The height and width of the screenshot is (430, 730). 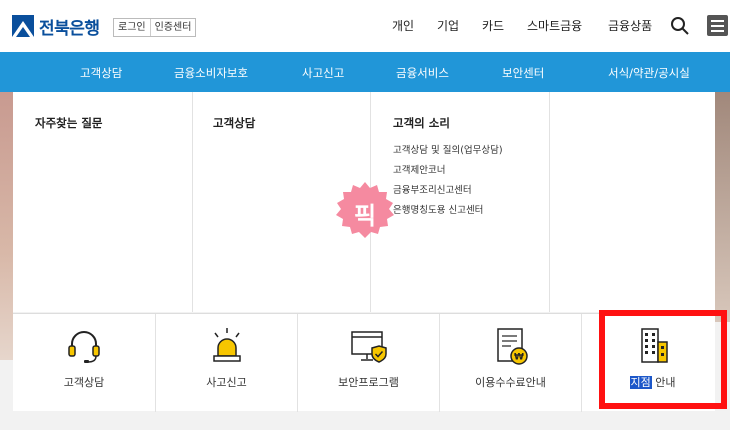 What do you see at coordinates (554, 25) in the screenshot?
I see `topnav-smart-finance: 스마트금융` at bounding box center [554, 25].